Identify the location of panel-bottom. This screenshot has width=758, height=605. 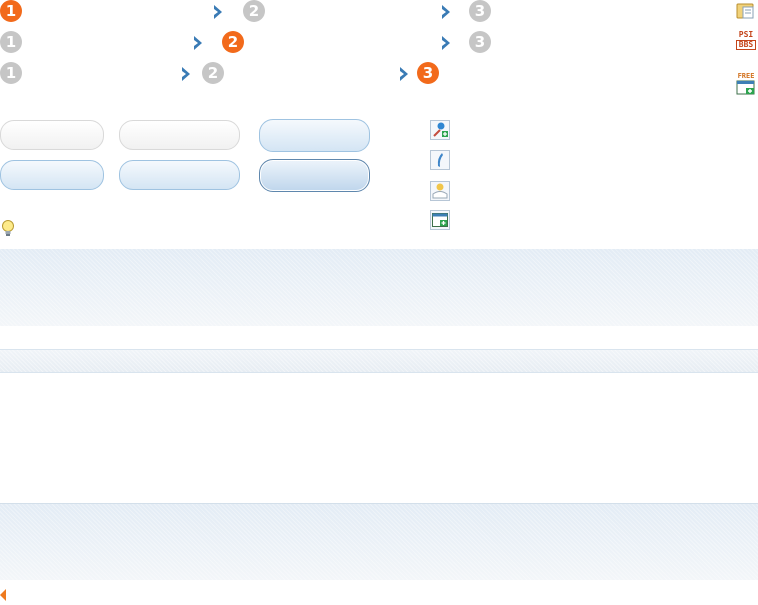
(379, 541).